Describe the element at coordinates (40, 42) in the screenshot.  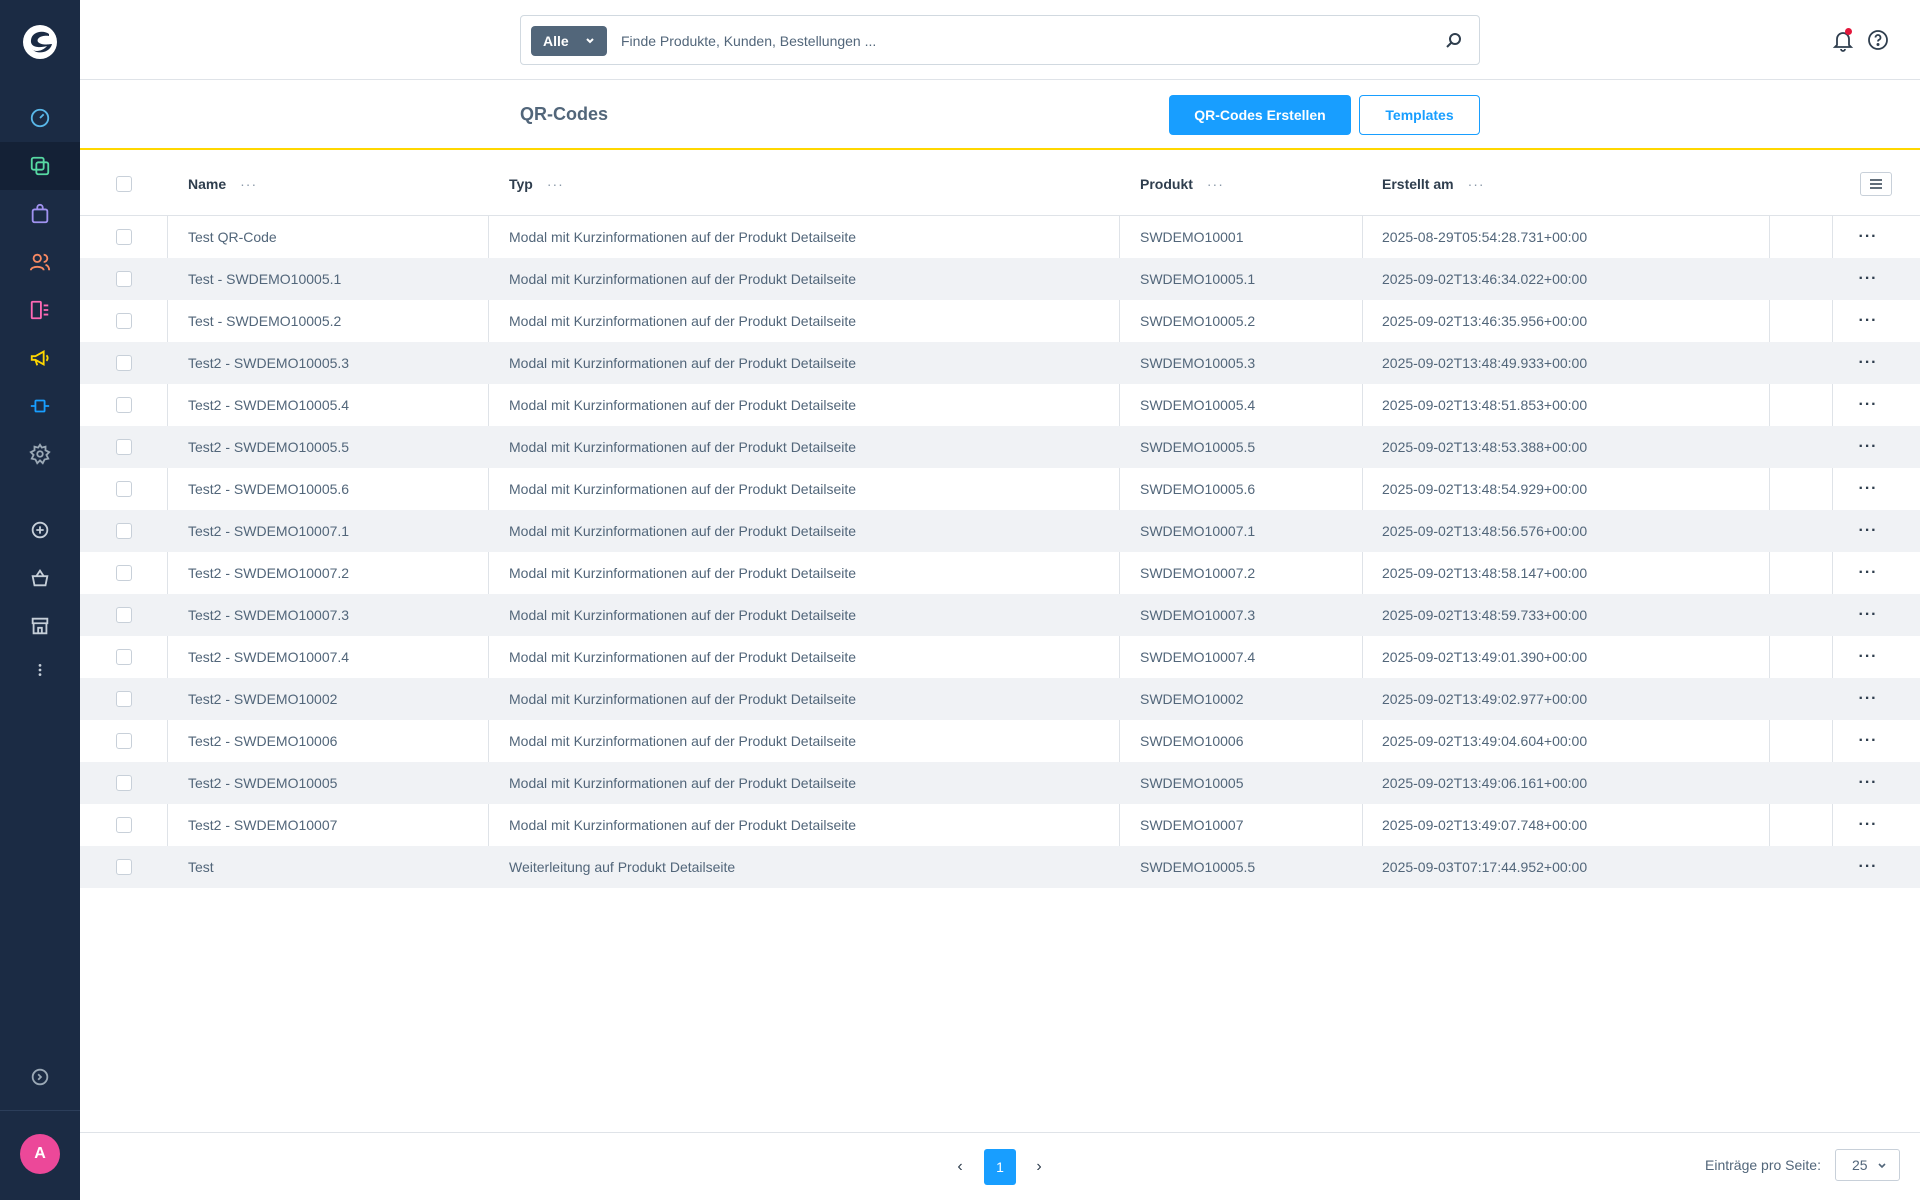
I see `shopware-logo-icon` at that location.